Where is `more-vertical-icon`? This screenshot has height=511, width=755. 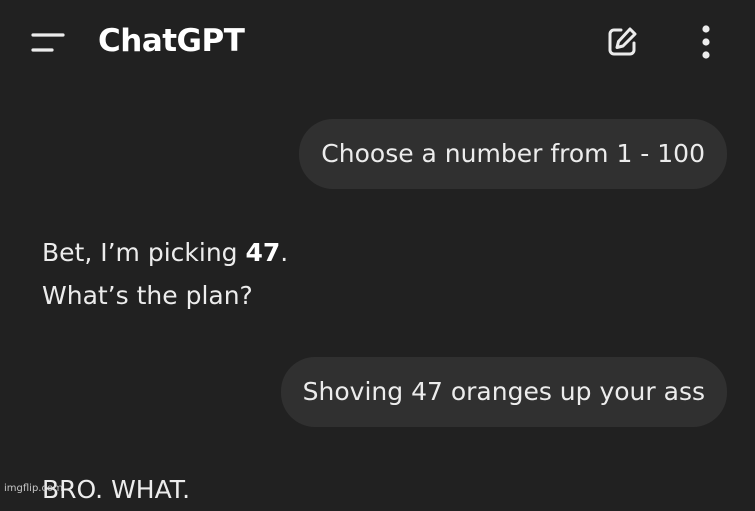
more-vertical-icon is located at coordinates (706, 42).